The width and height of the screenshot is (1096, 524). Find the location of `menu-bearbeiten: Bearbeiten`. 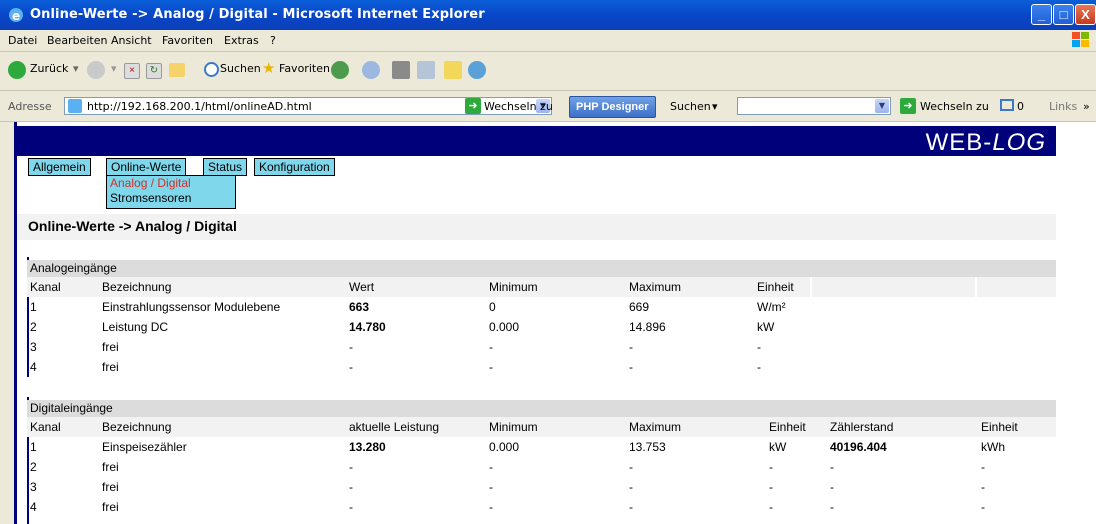

menu-bearbeiten: Bearbeiten is located at coordinates (77, 40).